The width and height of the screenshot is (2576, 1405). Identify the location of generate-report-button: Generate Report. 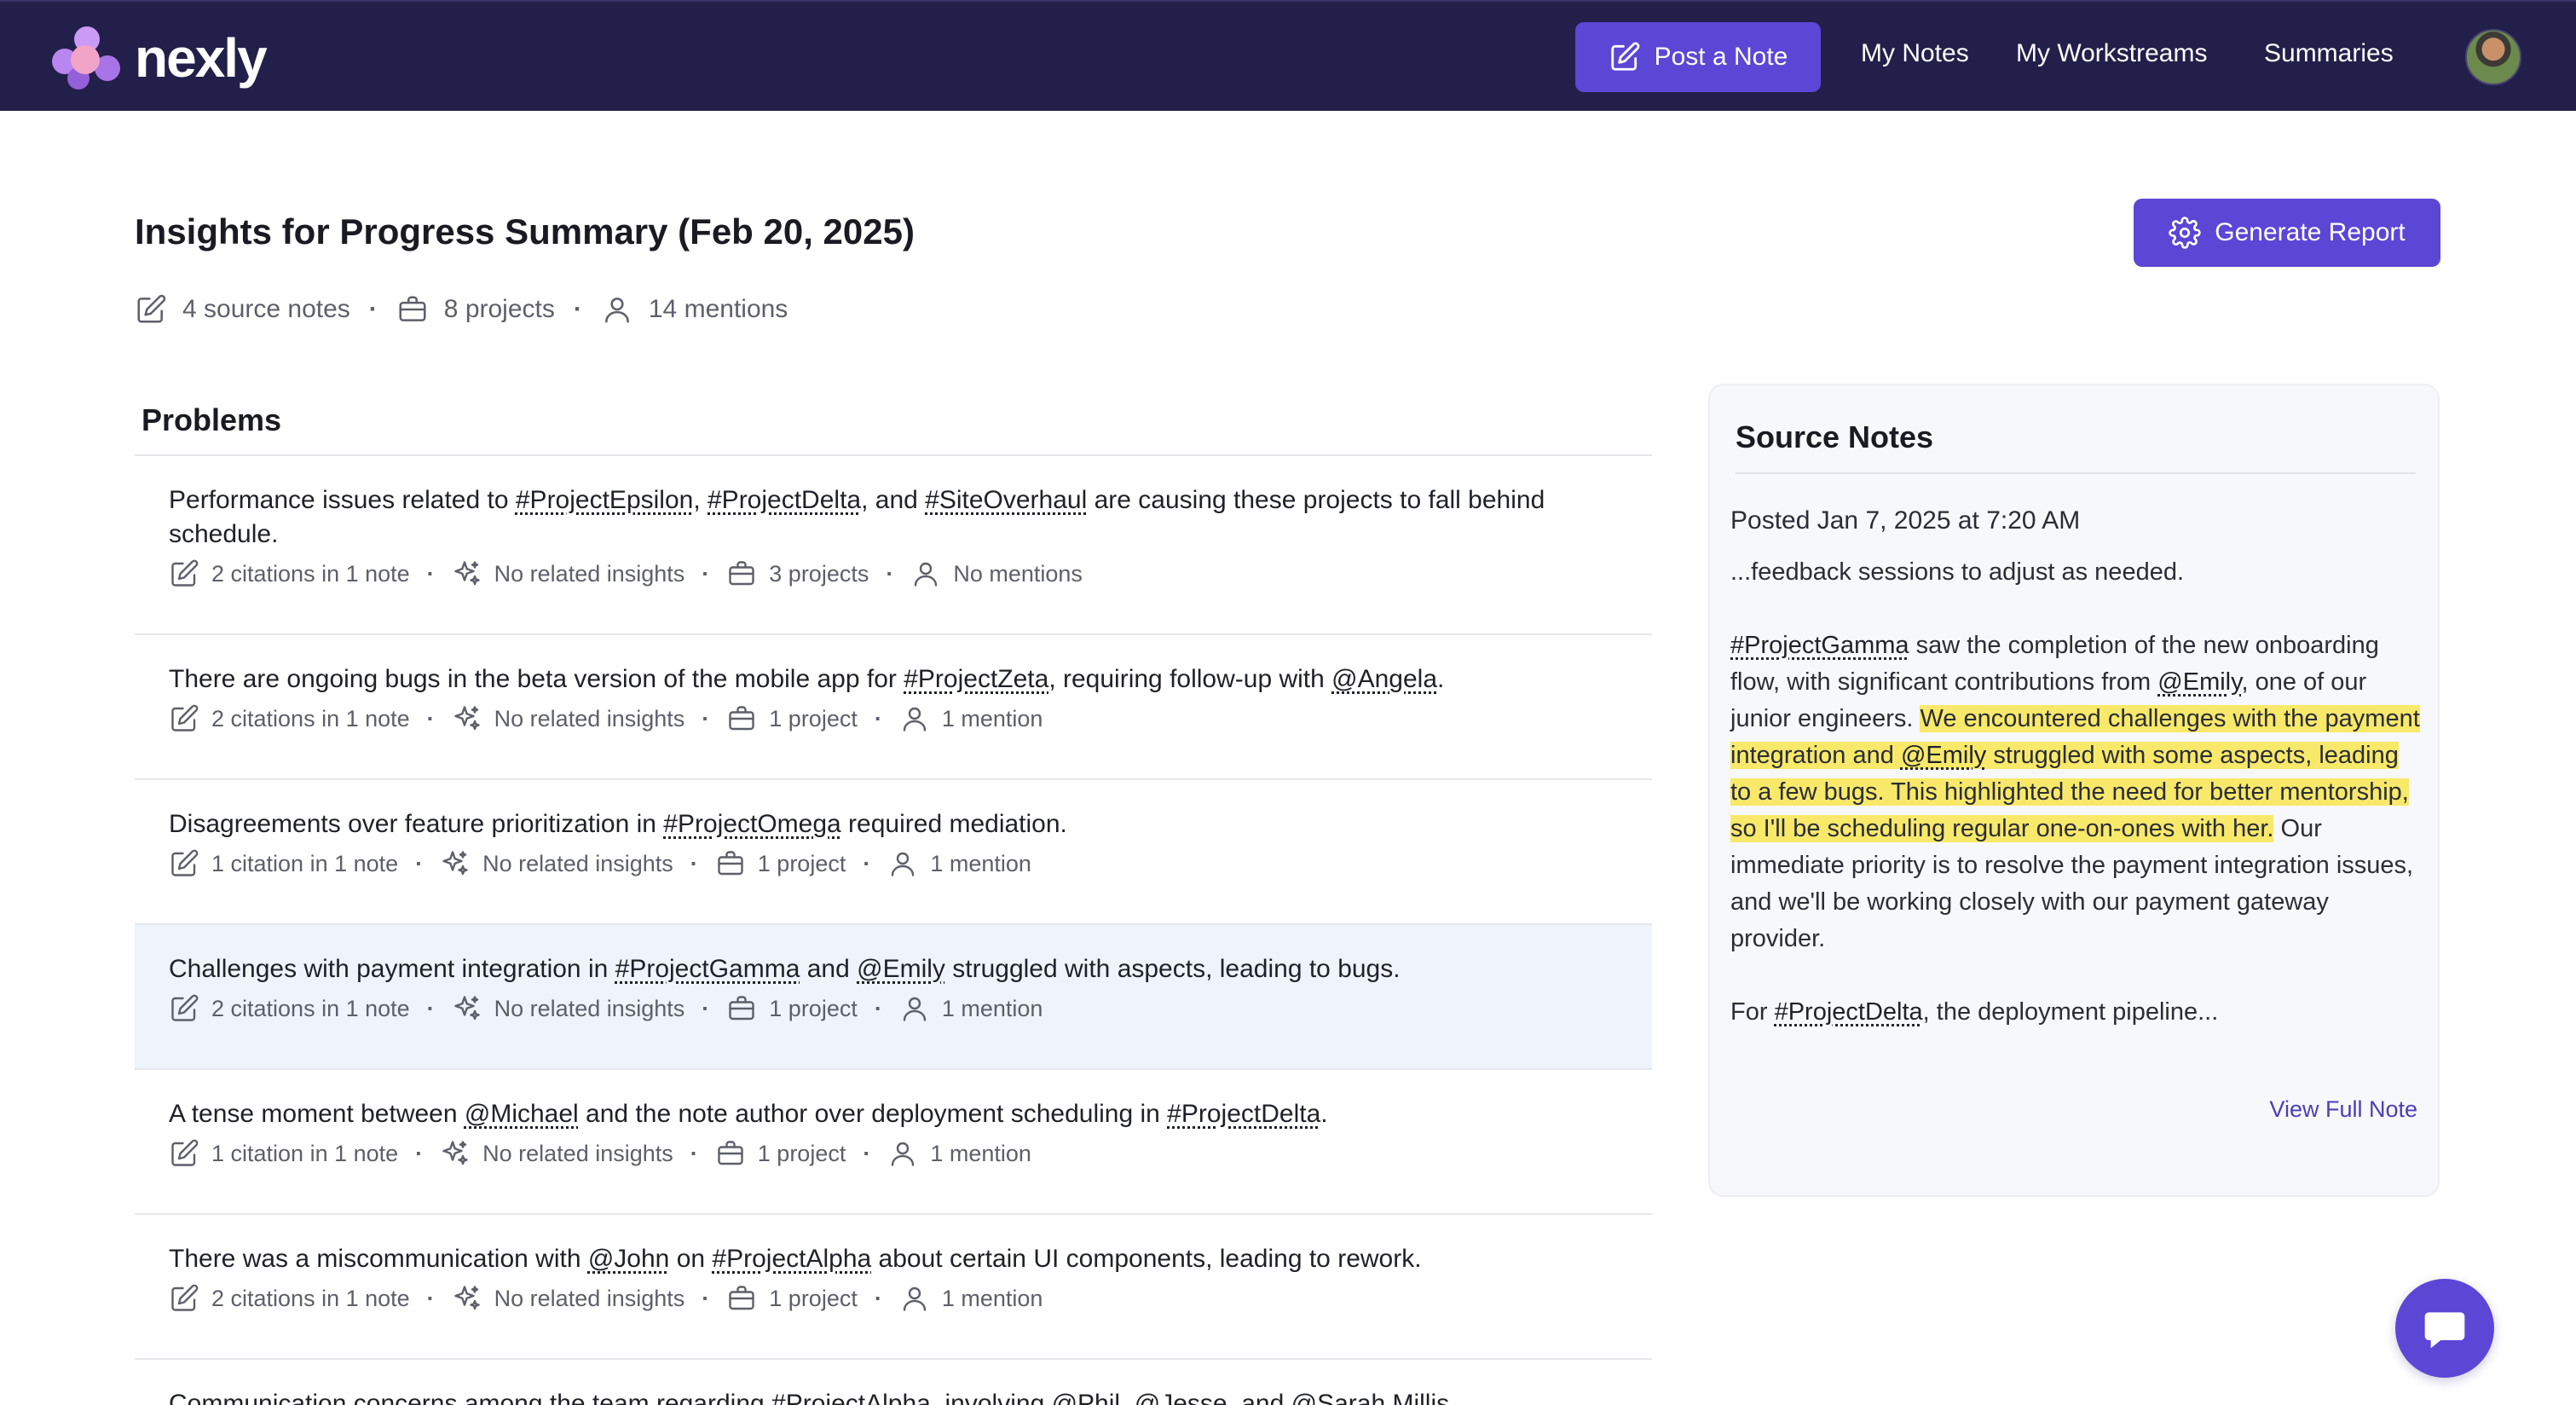
(2287, 233).